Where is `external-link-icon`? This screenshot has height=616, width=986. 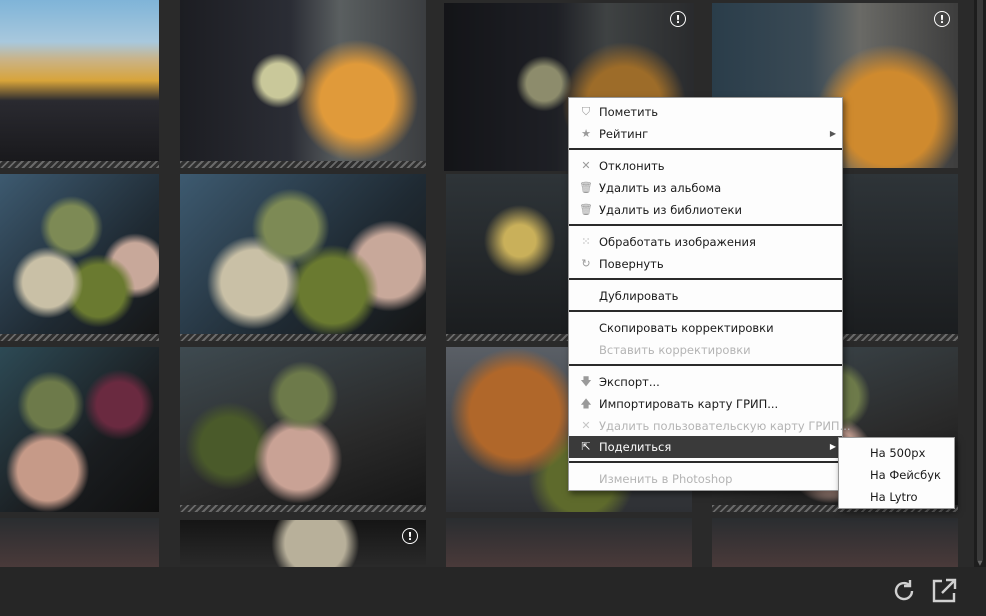 external-link-icon is located at coordinates (944, 591).